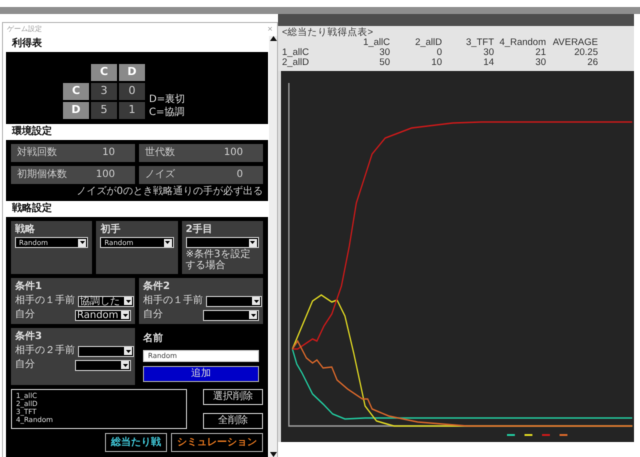 Image resolution: width=640 pixels, height=457 pixels. Describe the element at coordinates (428, 43) in the screenshot. I see `column-header: 2_allD` at that location.